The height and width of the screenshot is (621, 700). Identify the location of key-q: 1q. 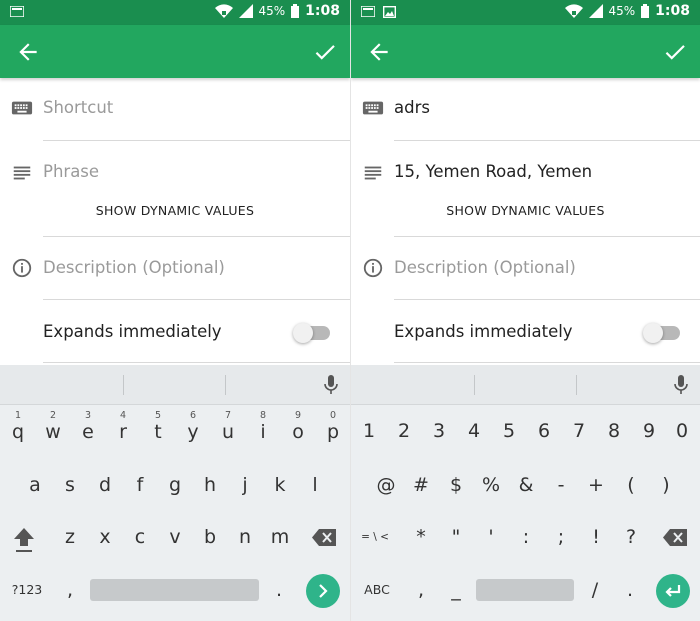
(18, 432).